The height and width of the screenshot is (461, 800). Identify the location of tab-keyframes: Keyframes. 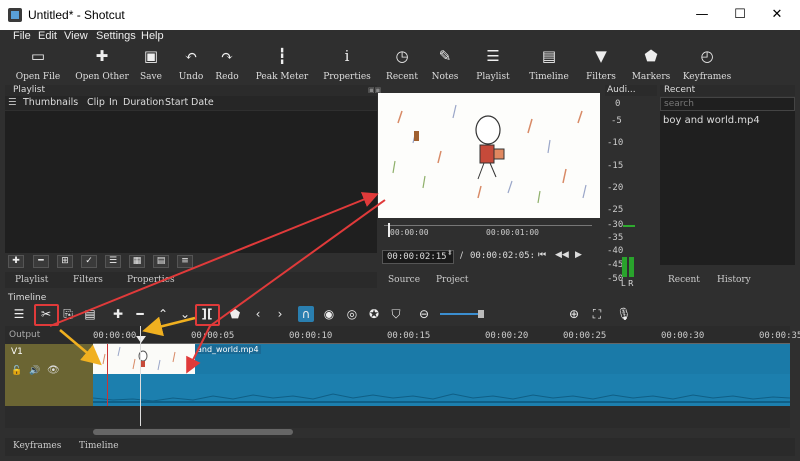
(37, 446).